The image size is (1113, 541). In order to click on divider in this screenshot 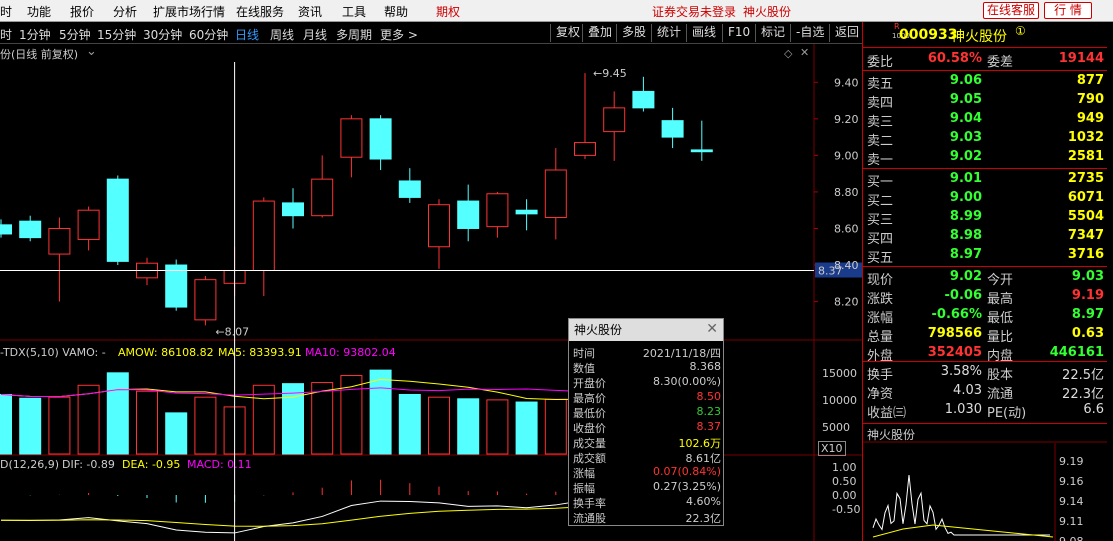, I will do `click(985, 423)`.